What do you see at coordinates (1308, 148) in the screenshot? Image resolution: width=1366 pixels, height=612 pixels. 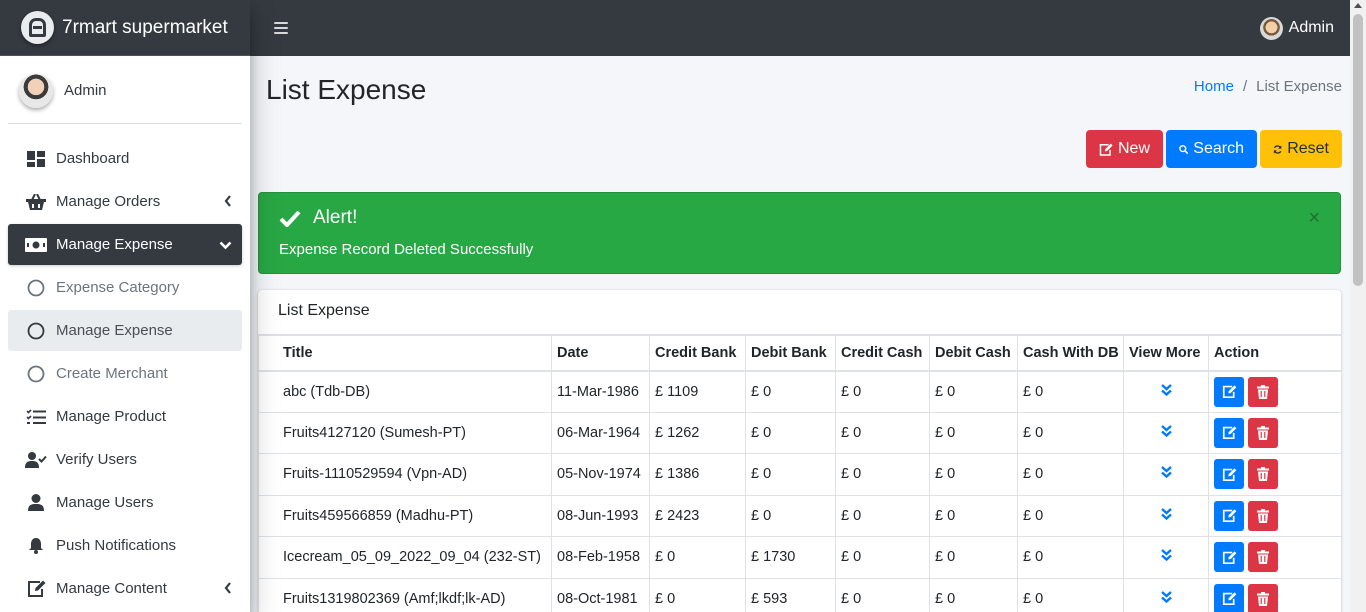 I see `reset-button-label: Reset` at bounding box center [1308, 148].